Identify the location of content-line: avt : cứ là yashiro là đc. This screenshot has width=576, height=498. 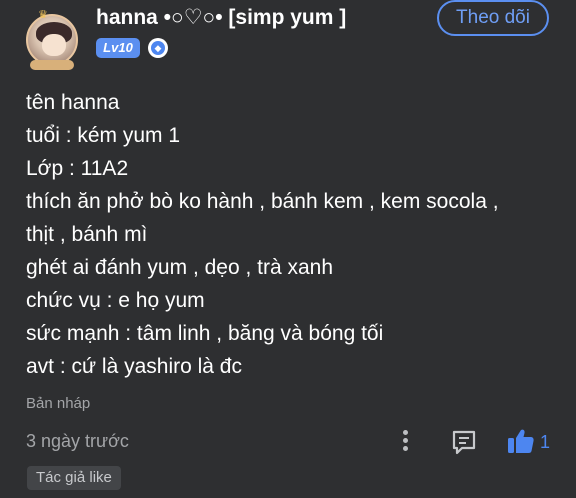
(134, 366).